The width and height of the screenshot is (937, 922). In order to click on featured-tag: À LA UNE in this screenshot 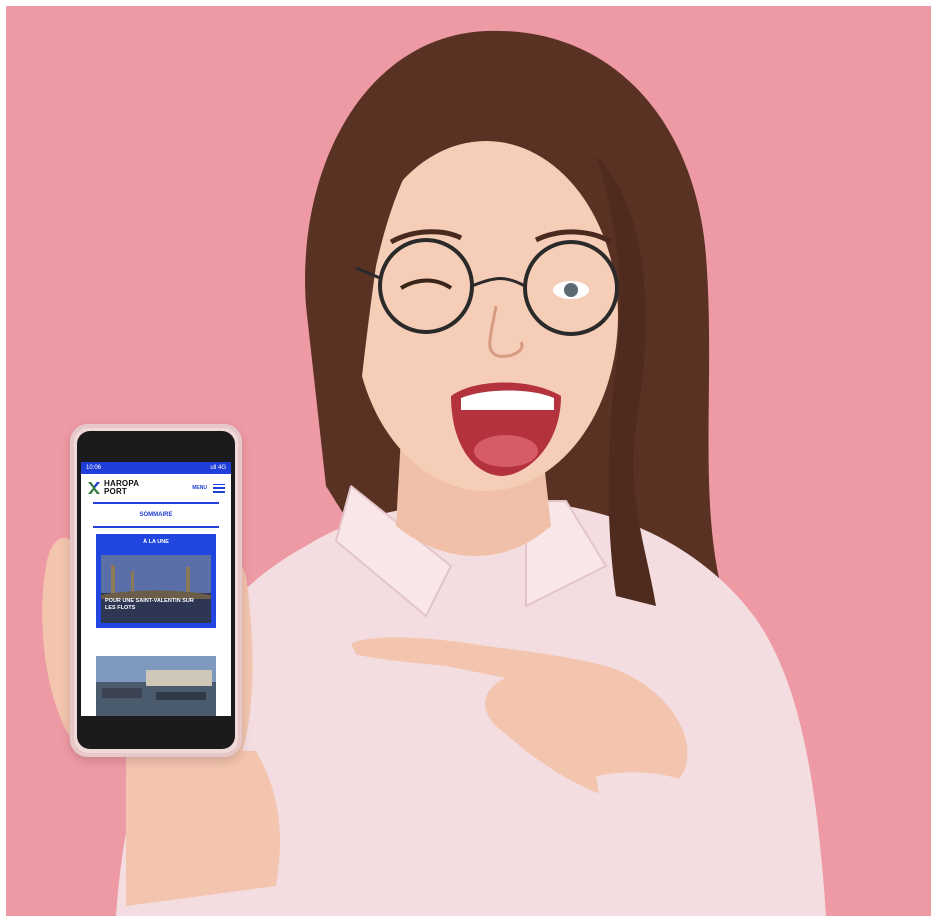, I will do `click(156, 542)`.